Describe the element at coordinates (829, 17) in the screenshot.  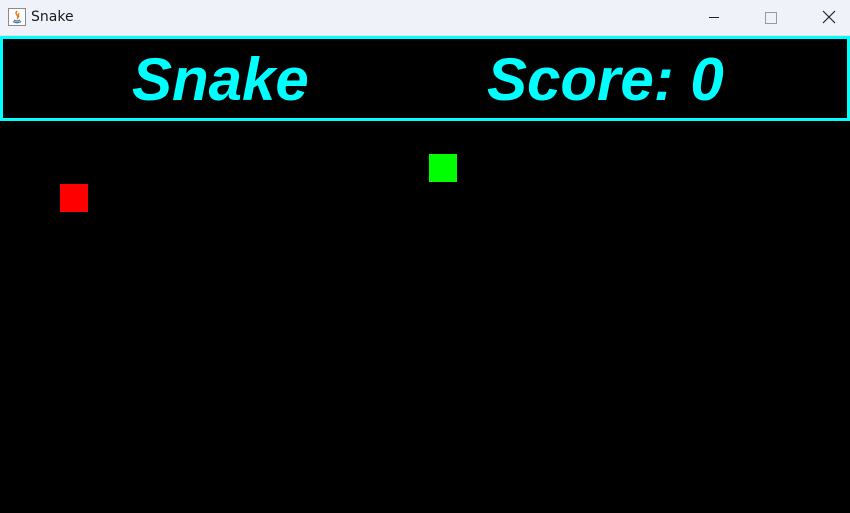
I see `close-icon` at that location.